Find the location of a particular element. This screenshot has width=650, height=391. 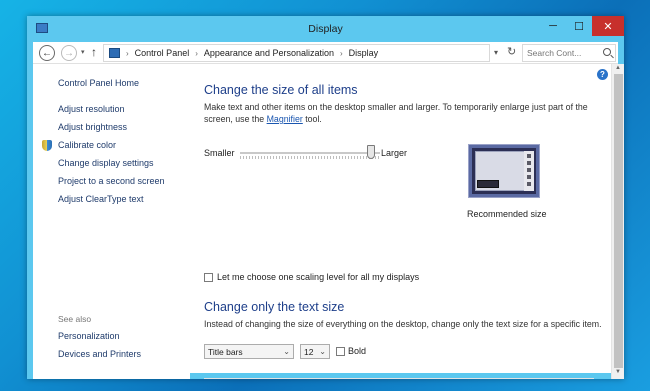

divider is located at coordinates (399, 378).